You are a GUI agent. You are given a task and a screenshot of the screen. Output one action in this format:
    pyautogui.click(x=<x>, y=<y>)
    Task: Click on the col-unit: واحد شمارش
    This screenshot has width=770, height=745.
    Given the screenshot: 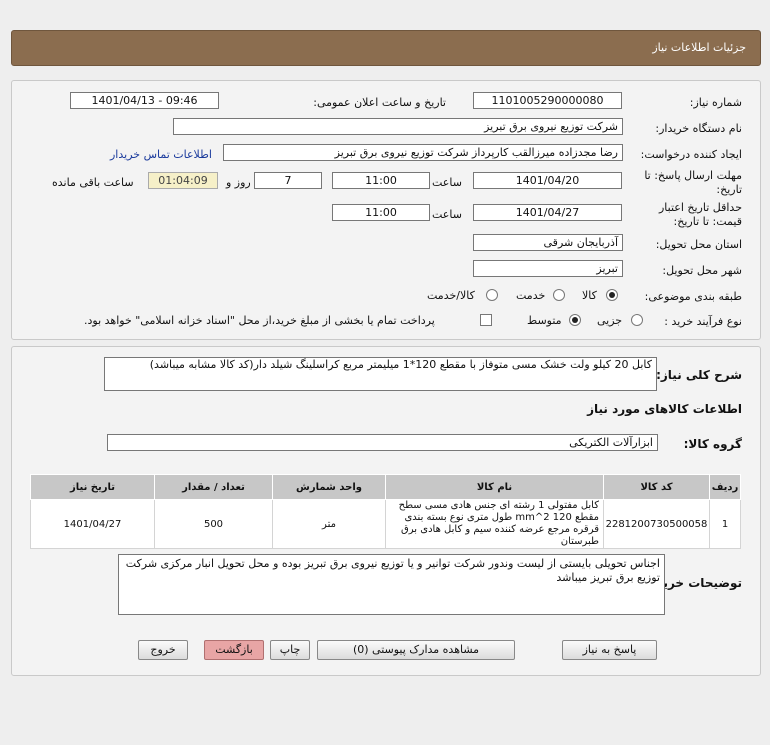 What is the action you would take?
    pyautogui.click(x=329, y=487)
    